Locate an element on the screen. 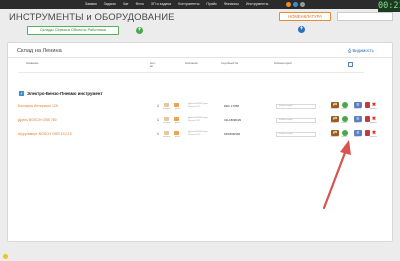 This screenshot has width=400, height=261. tool-serial: DEC 17958 is located at coordinates (231, 106).